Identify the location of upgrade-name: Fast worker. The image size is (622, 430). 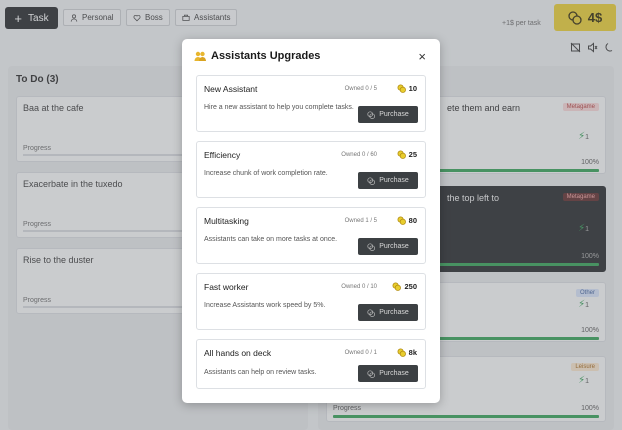
(226, 287).